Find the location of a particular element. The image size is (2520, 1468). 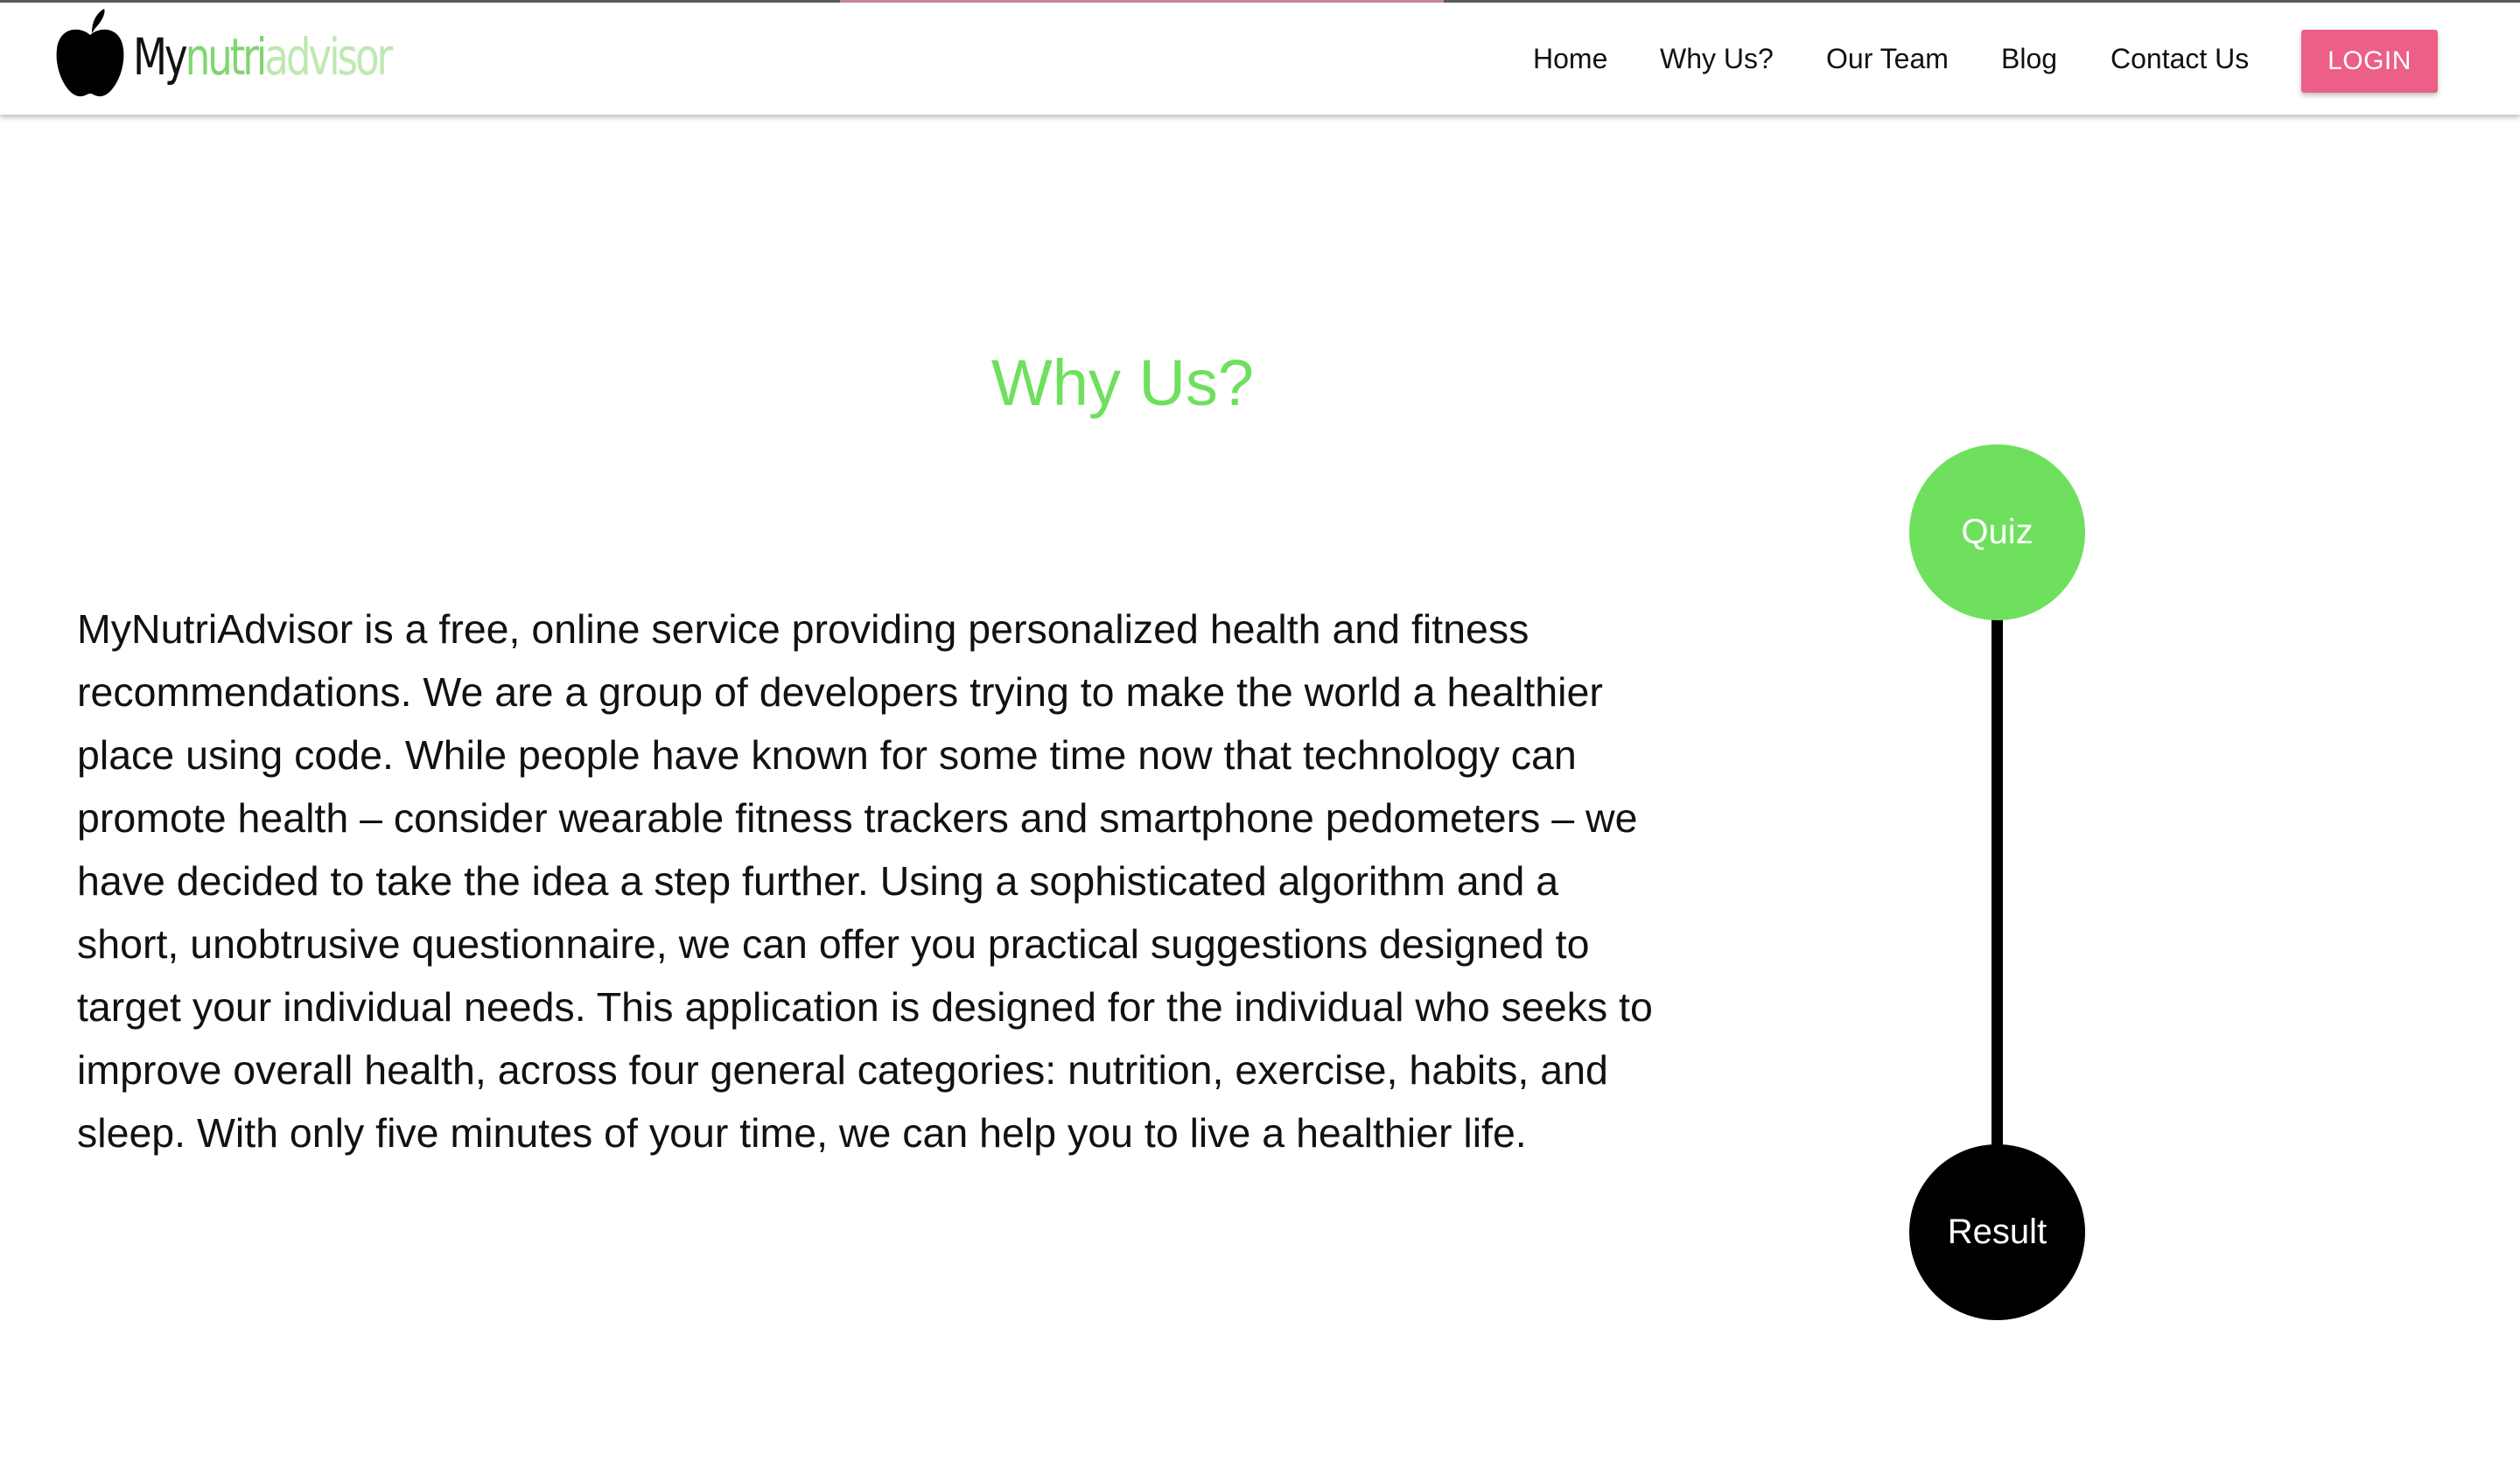

nav-item-blog: Blog is located at coordinates (2029, 58).